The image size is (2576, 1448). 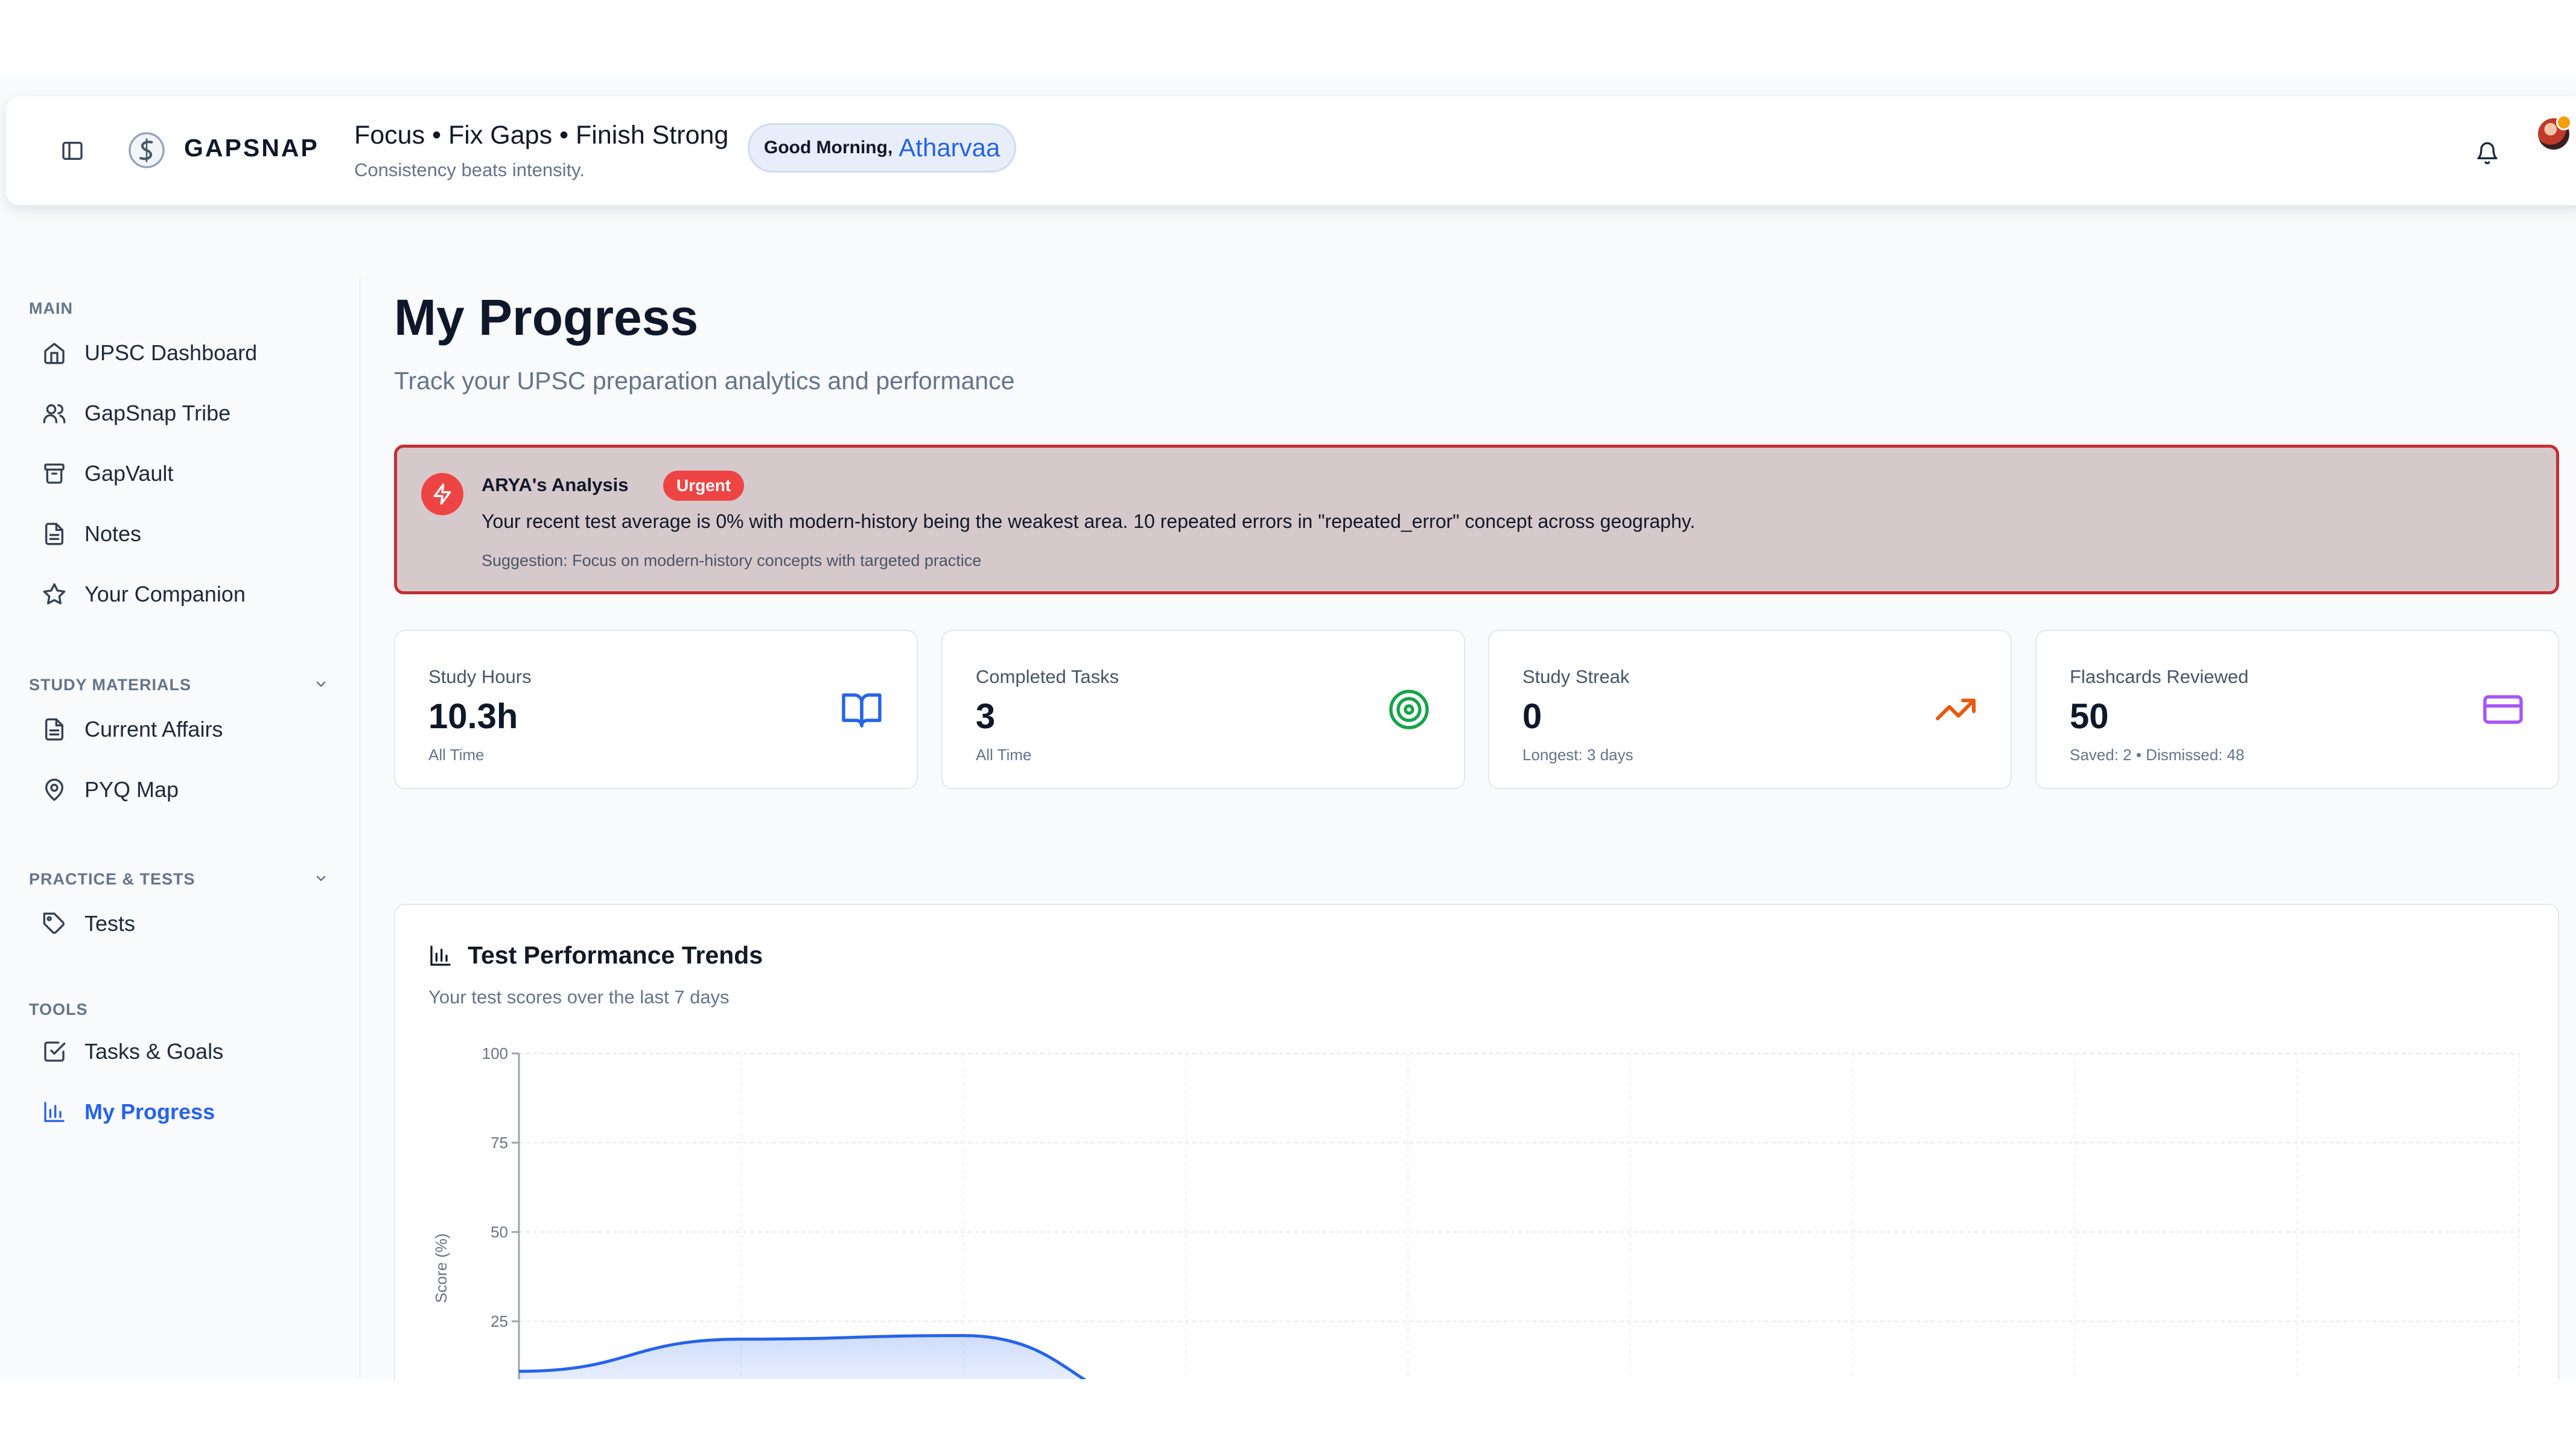 I want to click on y-tick-label: 50, so click(x=500, y=1232).